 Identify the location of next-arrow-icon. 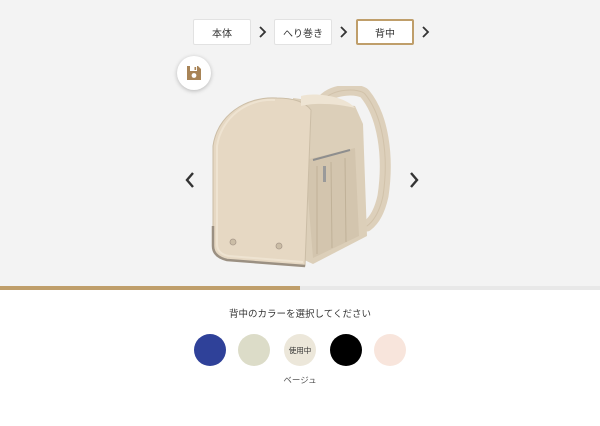
(414, 180).